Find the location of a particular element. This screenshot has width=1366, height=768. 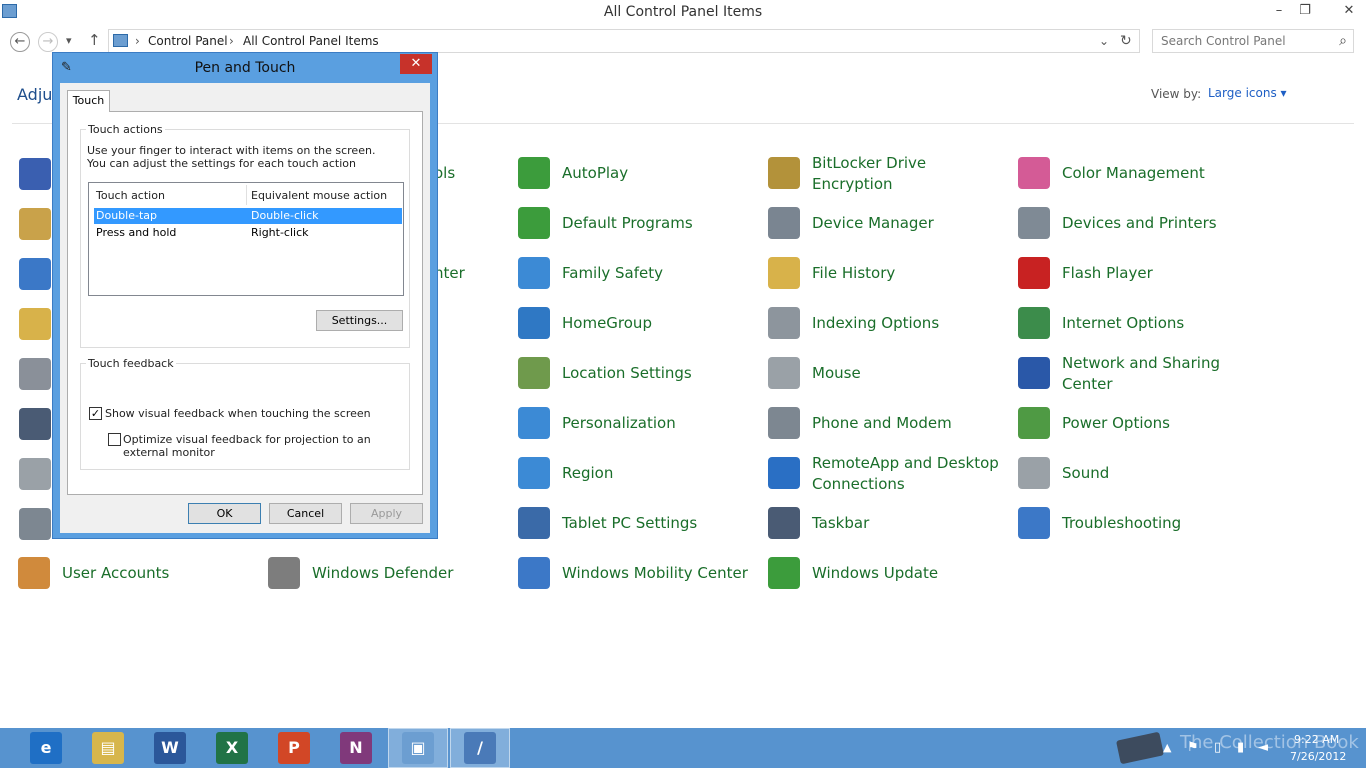

keyboard-icon is located at coordinates (35, 374).